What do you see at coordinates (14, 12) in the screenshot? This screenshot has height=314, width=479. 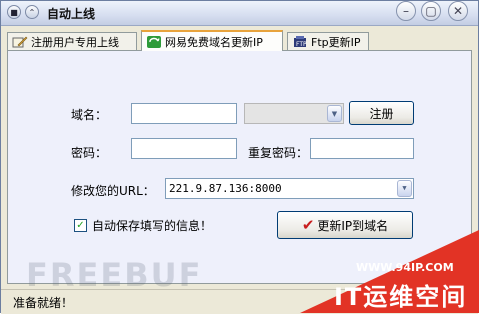 I see `system-menu-icon: ■` at bounding box center [14, 12].